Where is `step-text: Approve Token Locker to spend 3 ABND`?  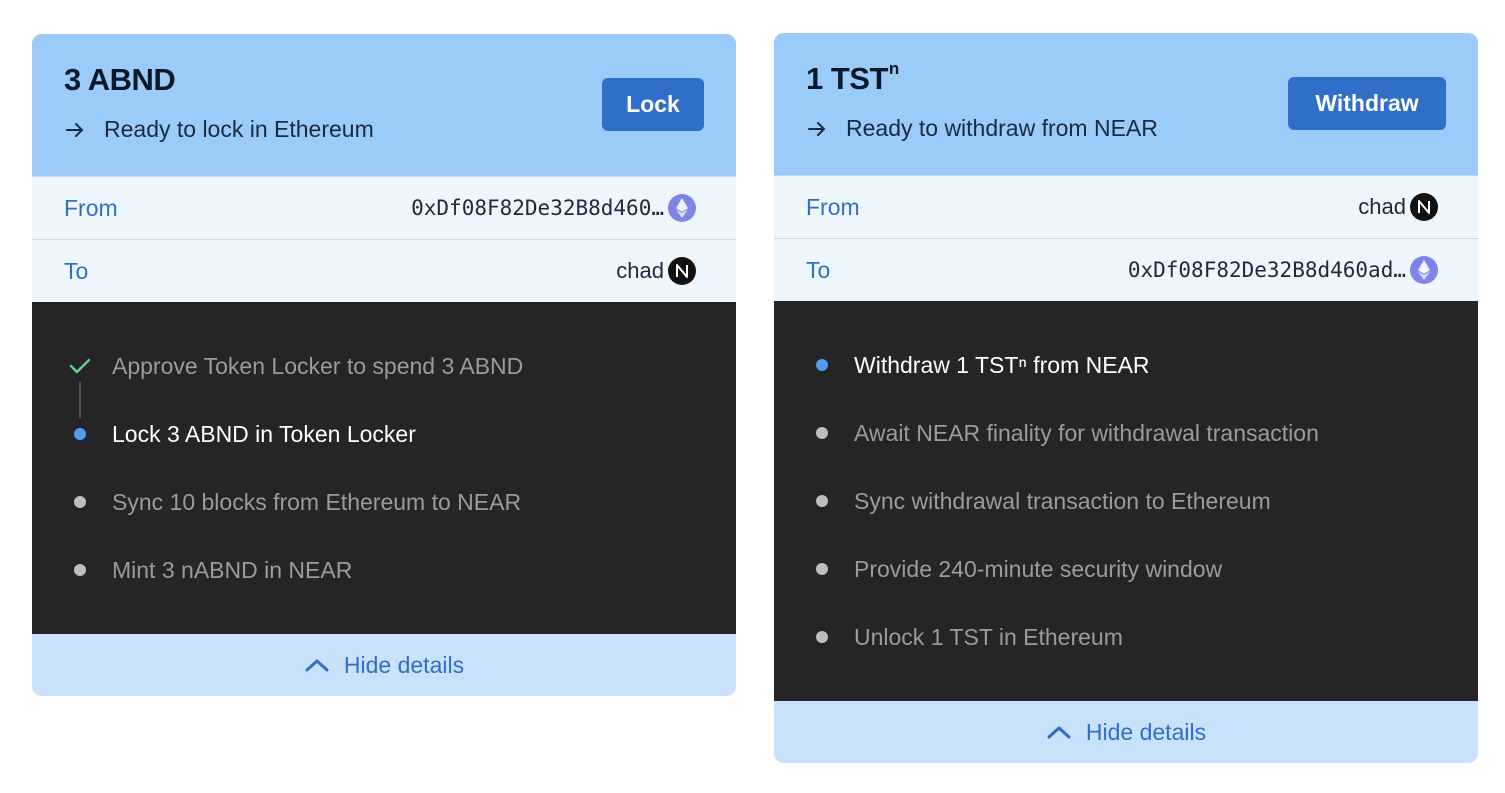 step-text: Approve Token Locker to spend 3 ABND is located at coordinates (318, 365).